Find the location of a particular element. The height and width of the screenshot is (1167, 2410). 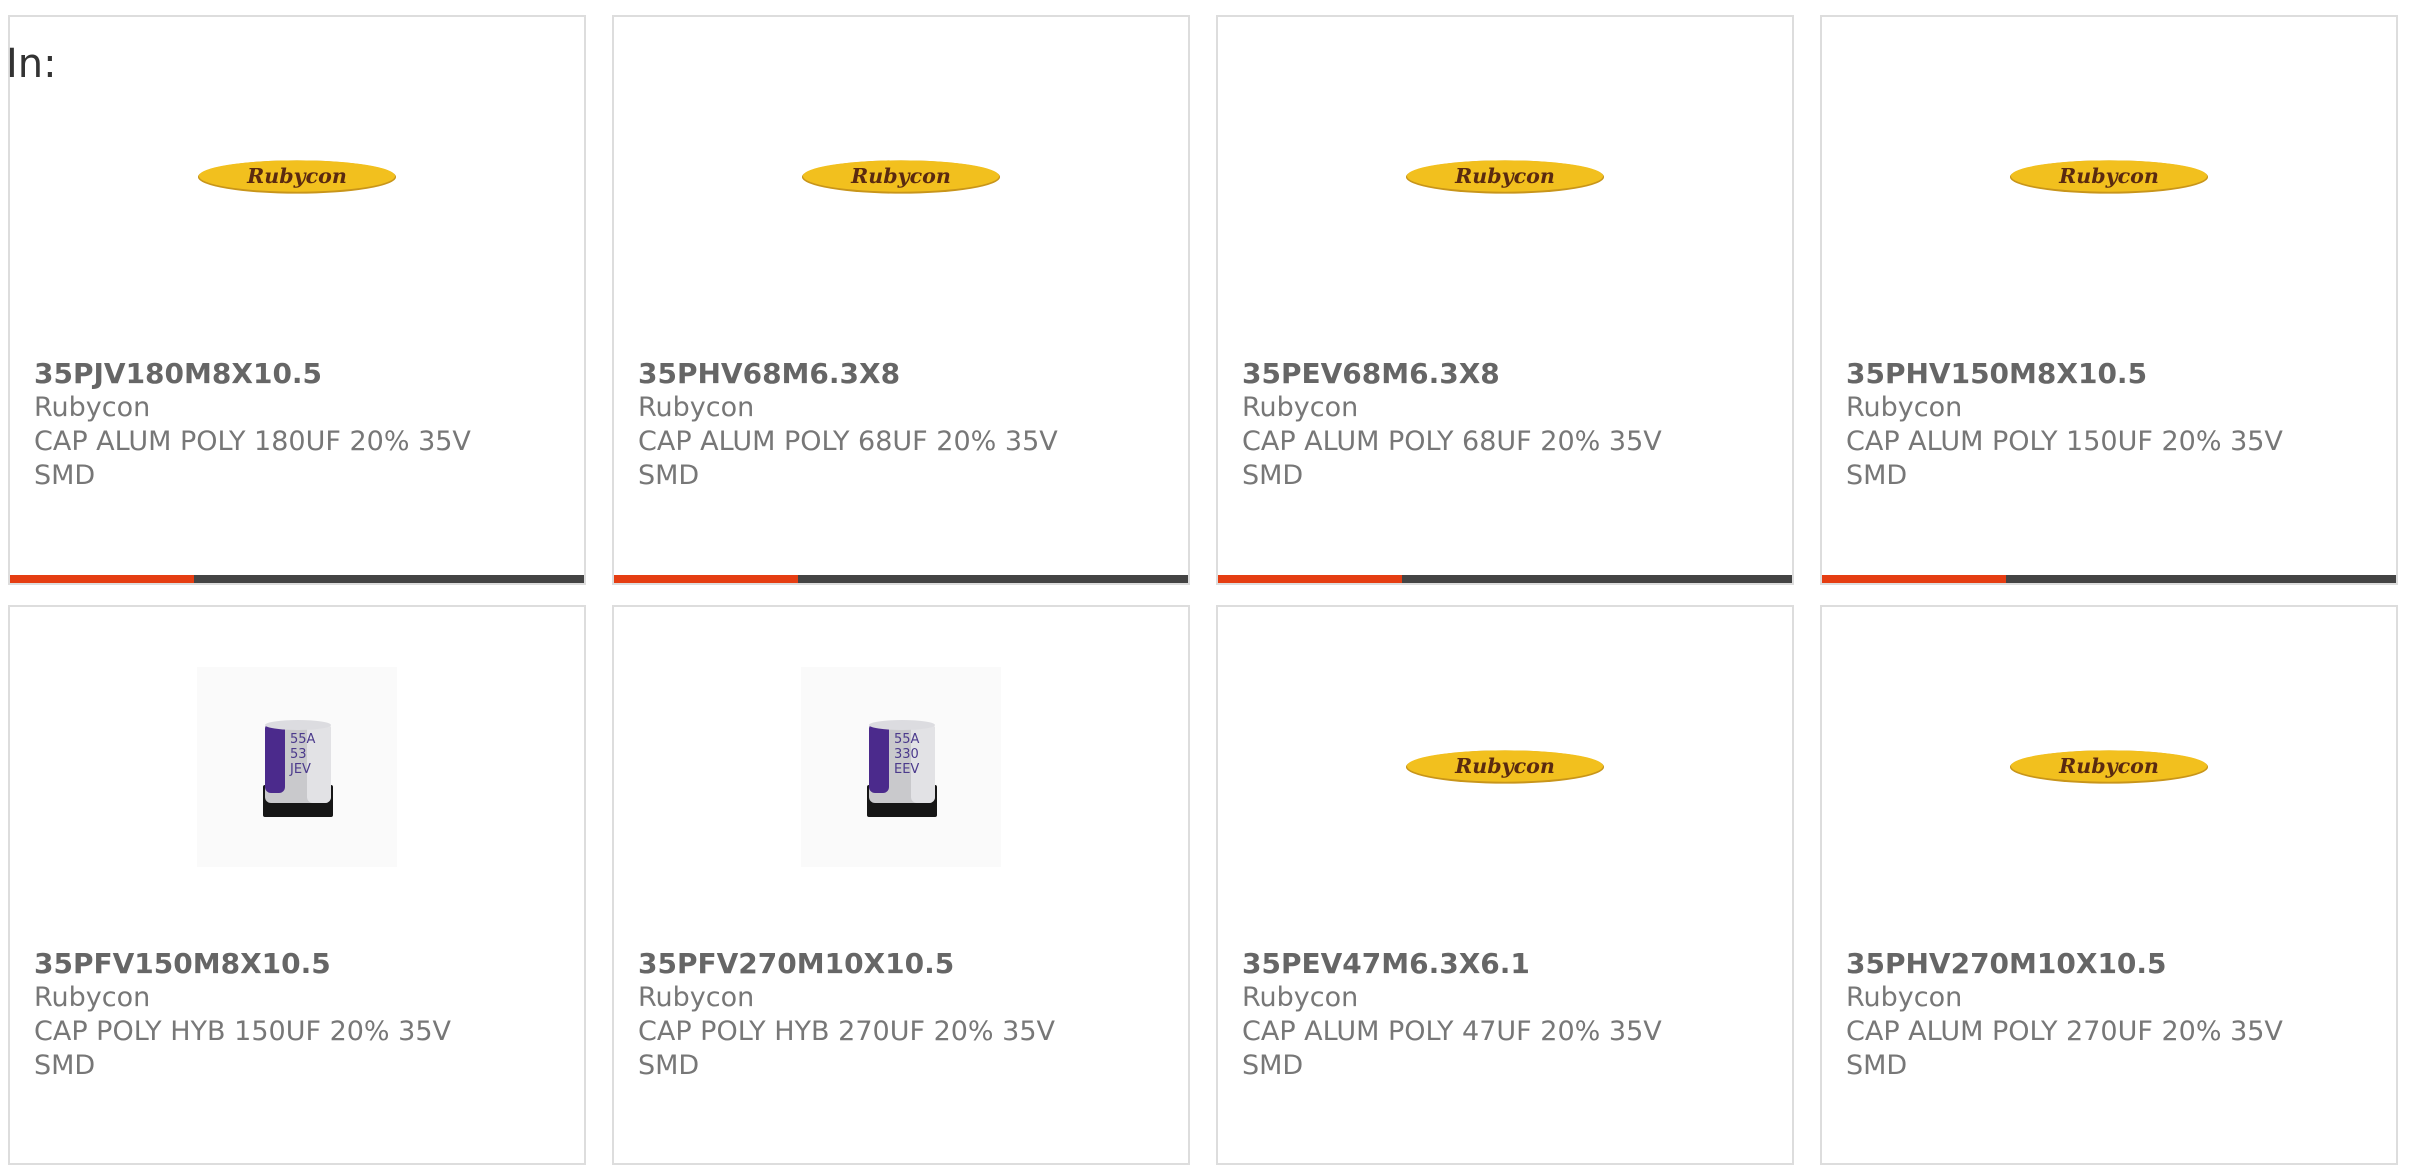

part-number: 35PHV150M8X10.5 is located at coordinates (2096, 374).